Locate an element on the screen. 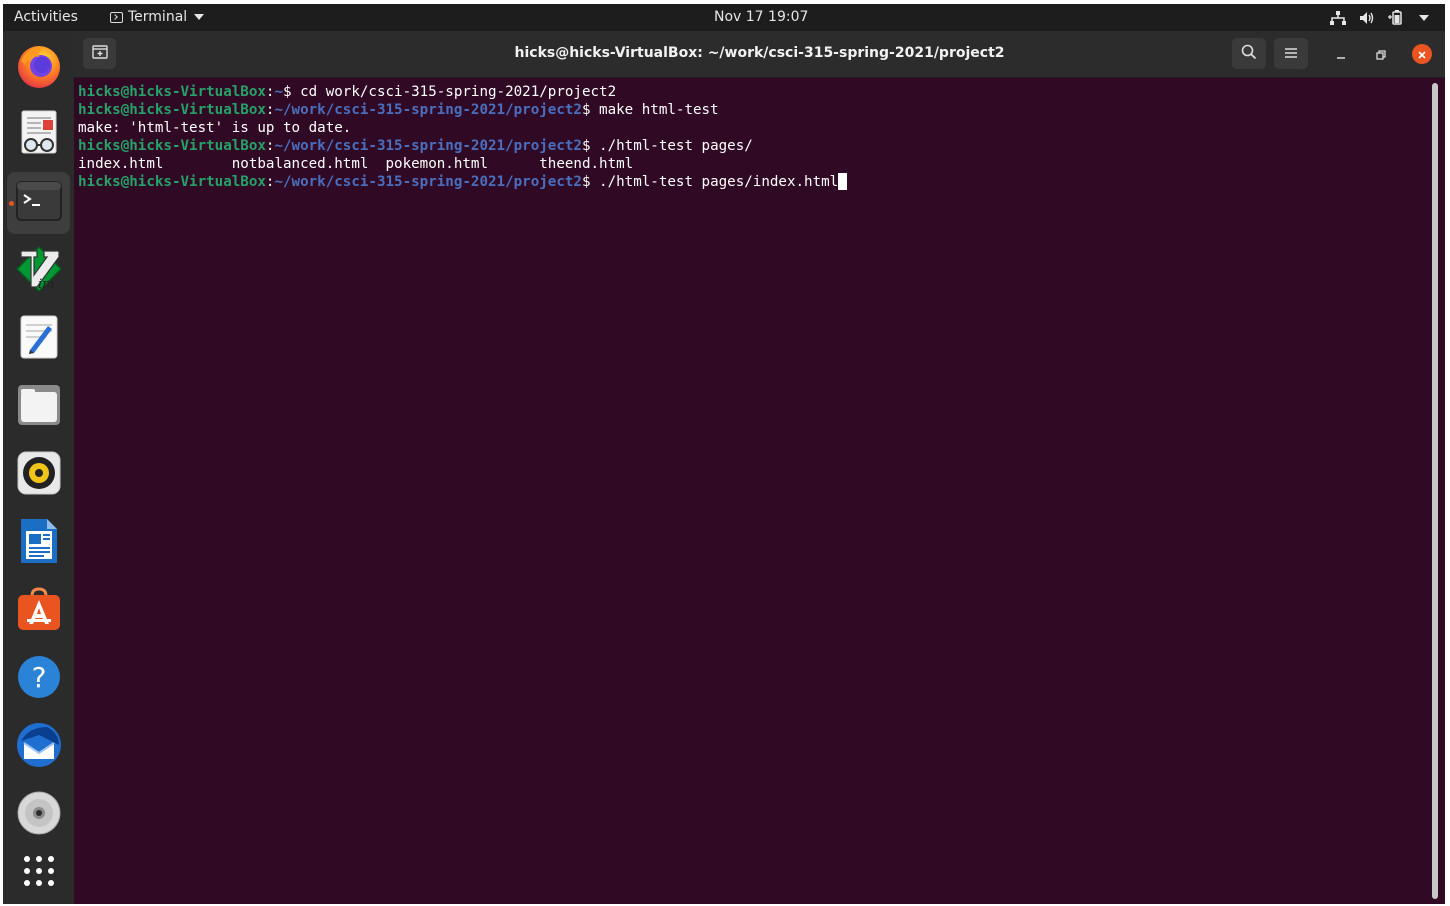  dock-document-viewer is located at coordinates (38, 135).